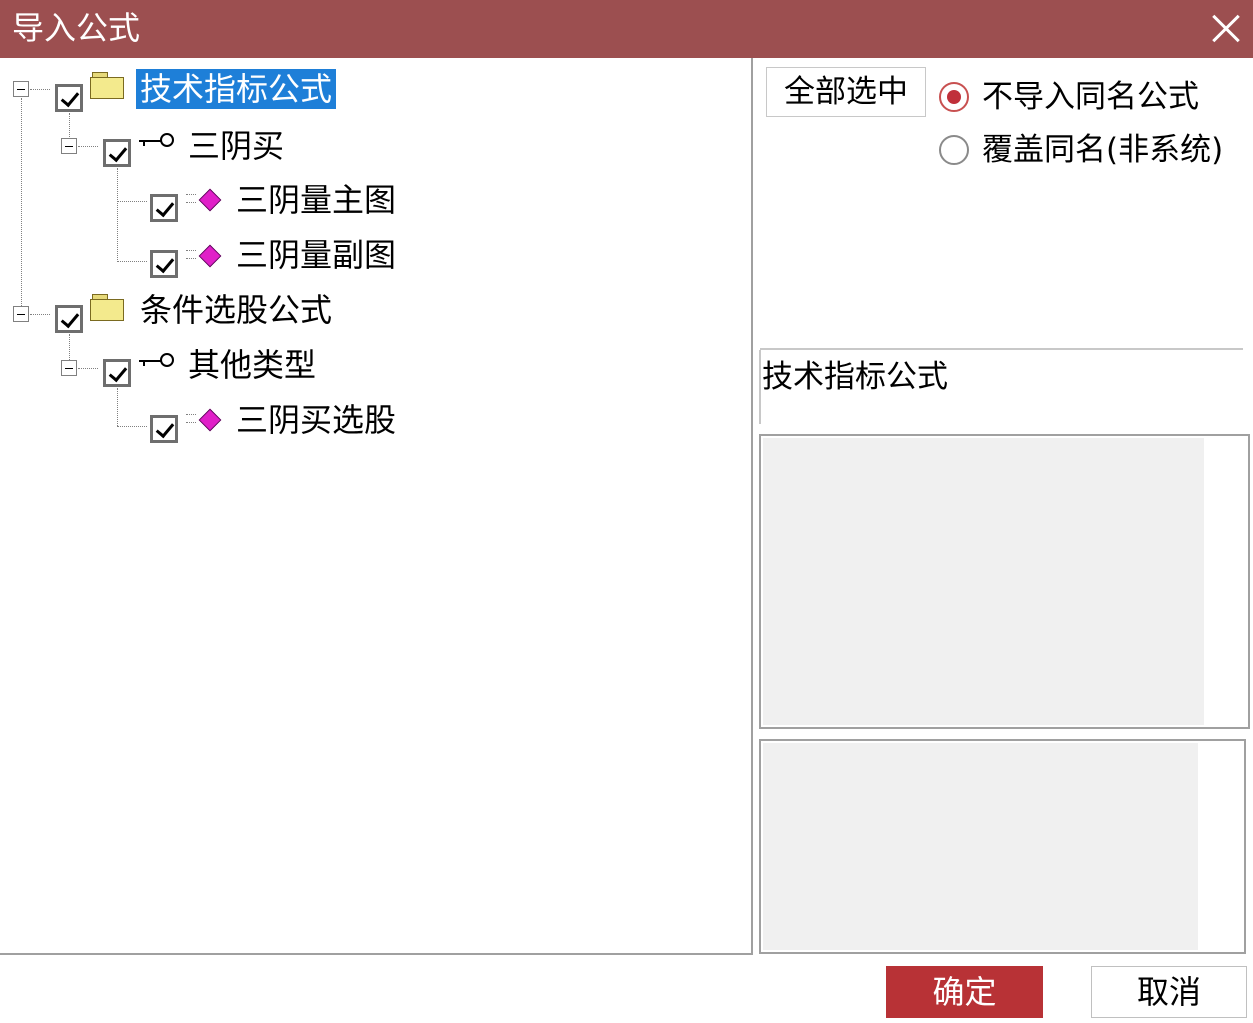 The height and width of the screenshot is (1023, 1253). I want to click on checkbox-sanyinmai-screen, so click(164, 429).